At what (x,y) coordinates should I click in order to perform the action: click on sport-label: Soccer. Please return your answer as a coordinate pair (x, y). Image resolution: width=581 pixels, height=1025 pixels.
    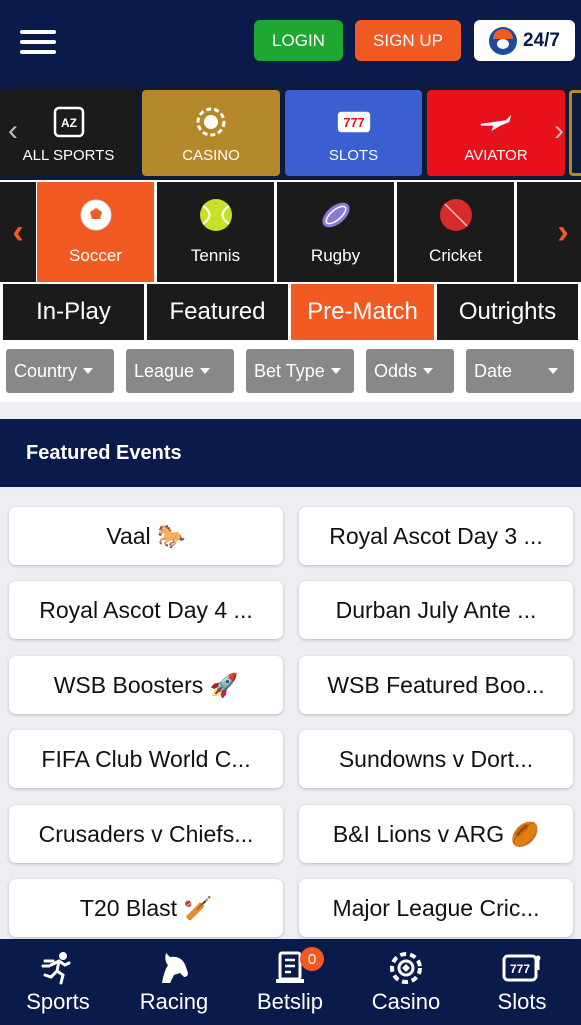
    Looking at the image, I should click on (95, 255).